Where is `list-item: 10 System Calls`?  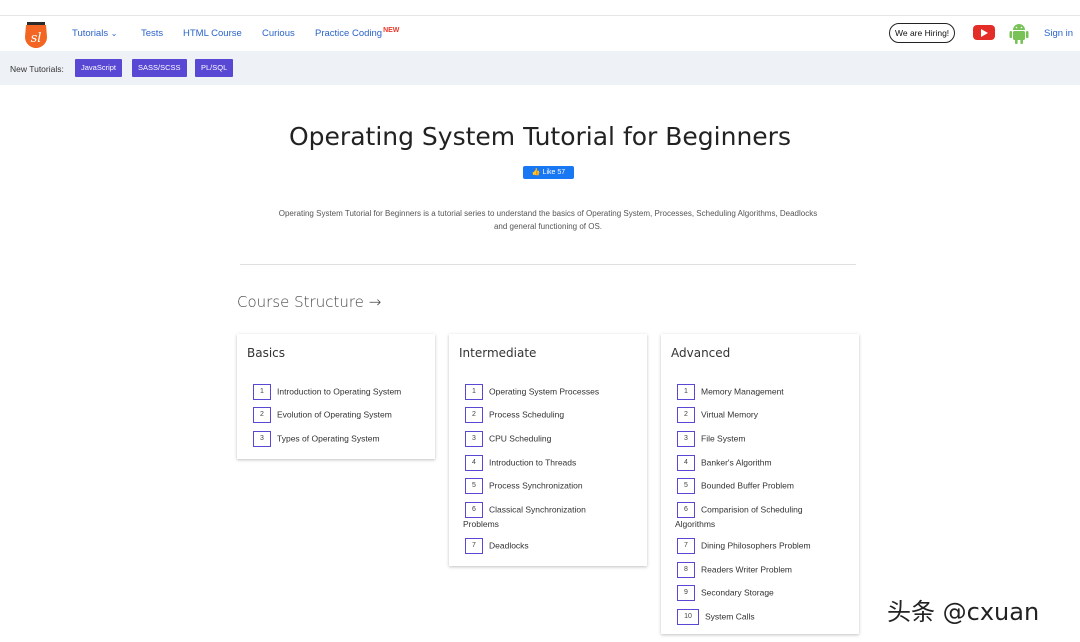 list-item: 10 System Calls is located at coordinates (766, 617).